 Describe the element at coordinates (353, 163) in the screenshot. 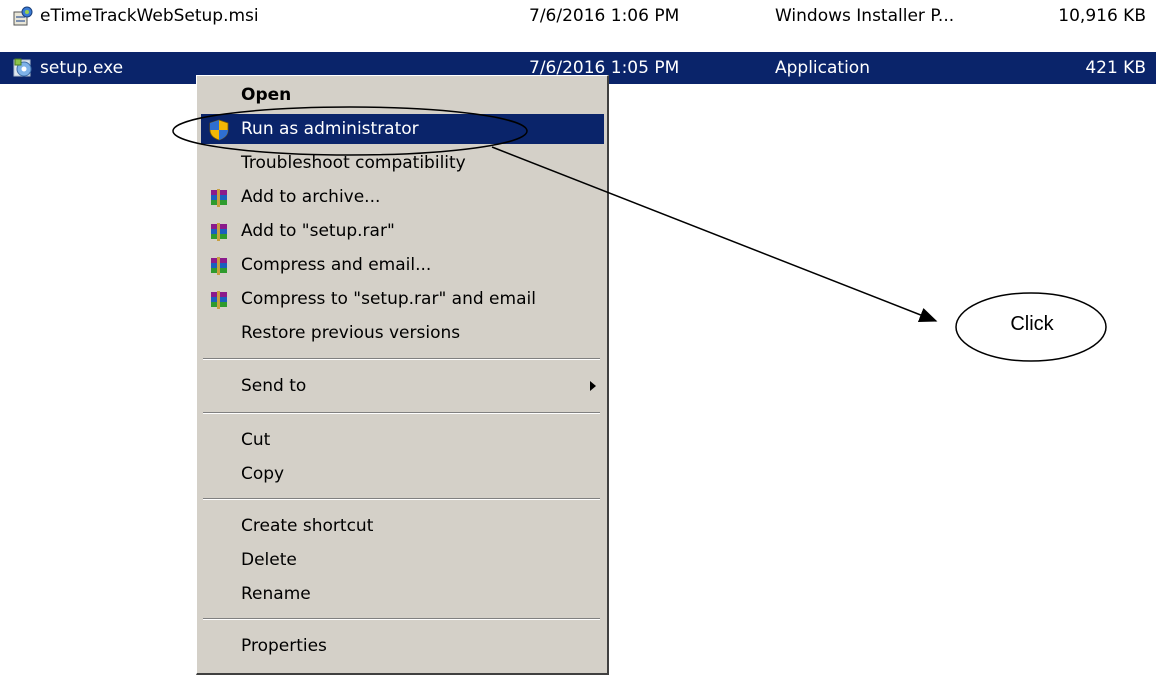

I see `menu-item-label: Troubleshoot compatibility` at that location.